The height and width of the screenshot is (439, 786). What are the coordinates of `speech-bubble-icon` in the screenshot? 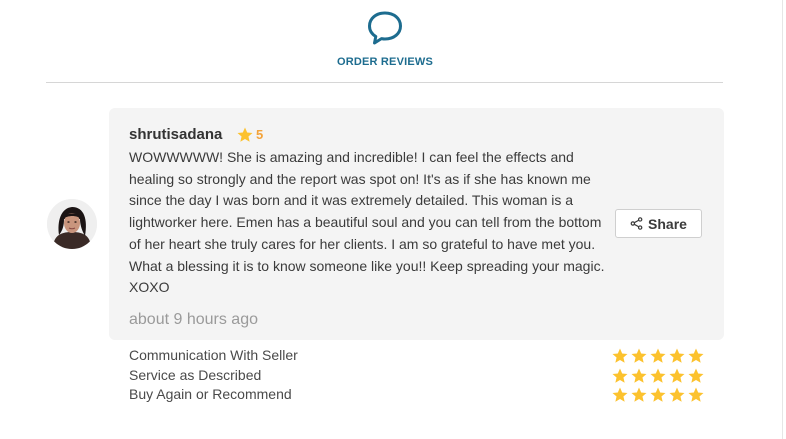 It's located at (385, 28).